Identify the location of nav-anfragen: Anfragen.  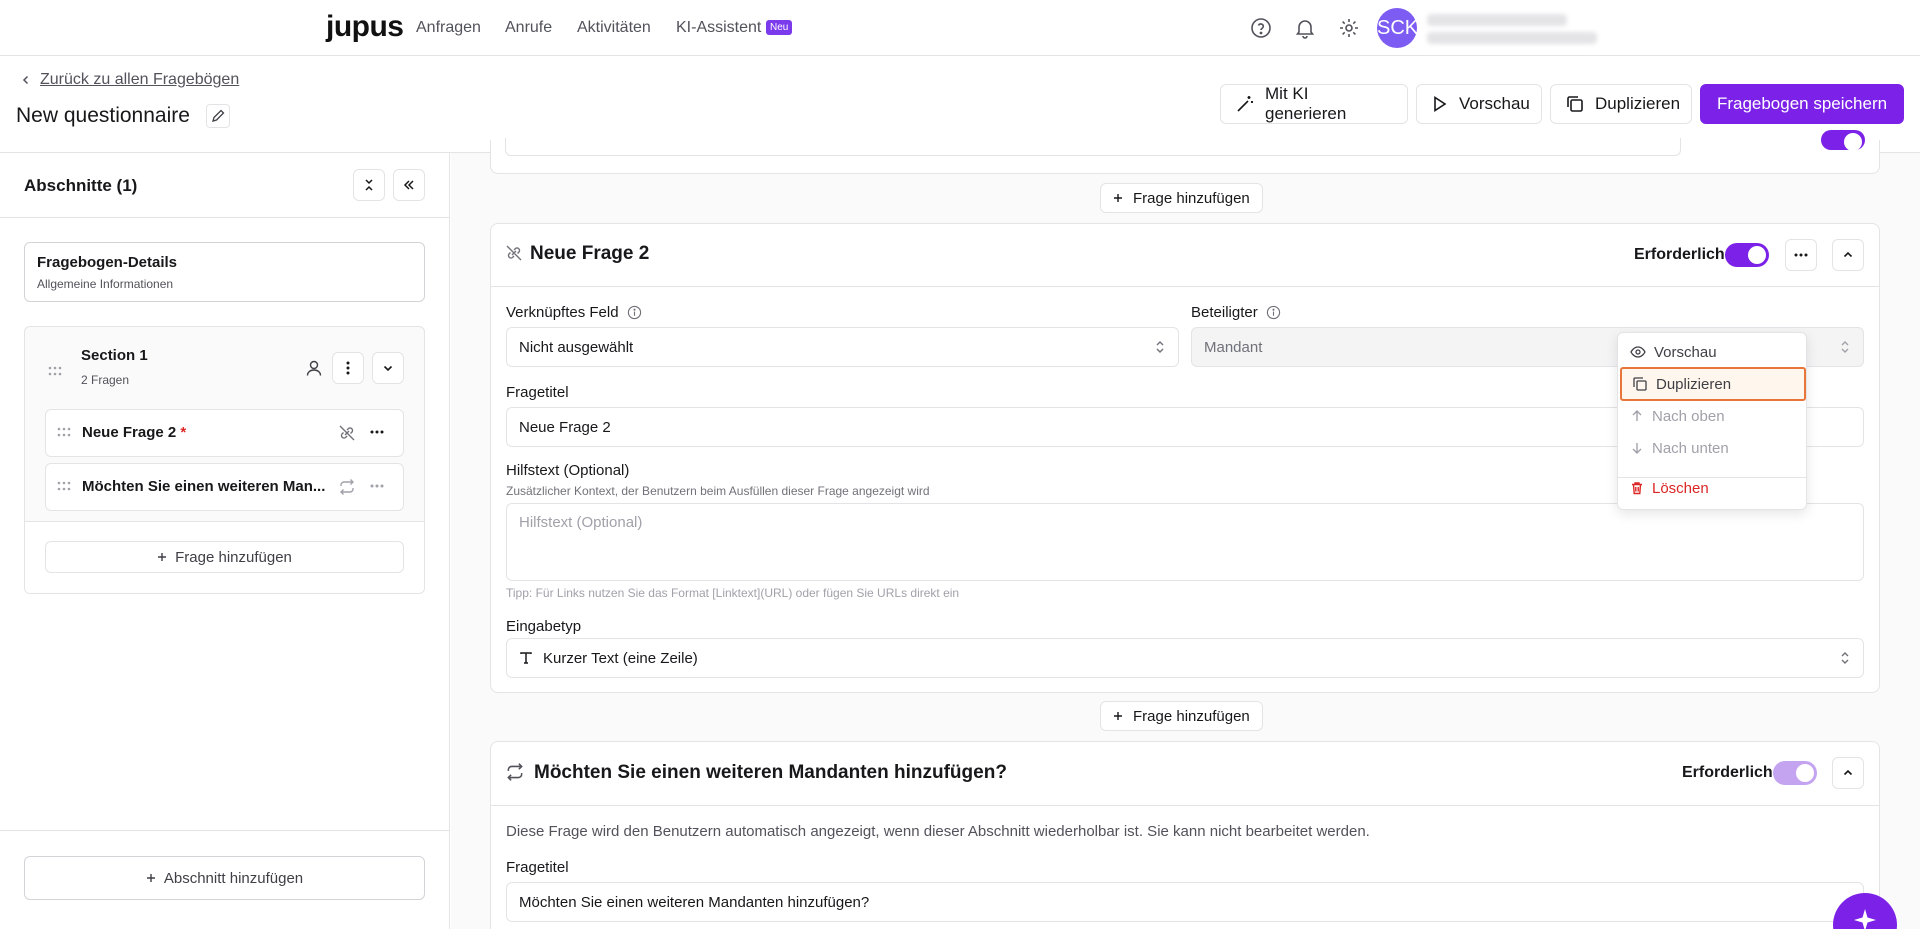
(448, 28).